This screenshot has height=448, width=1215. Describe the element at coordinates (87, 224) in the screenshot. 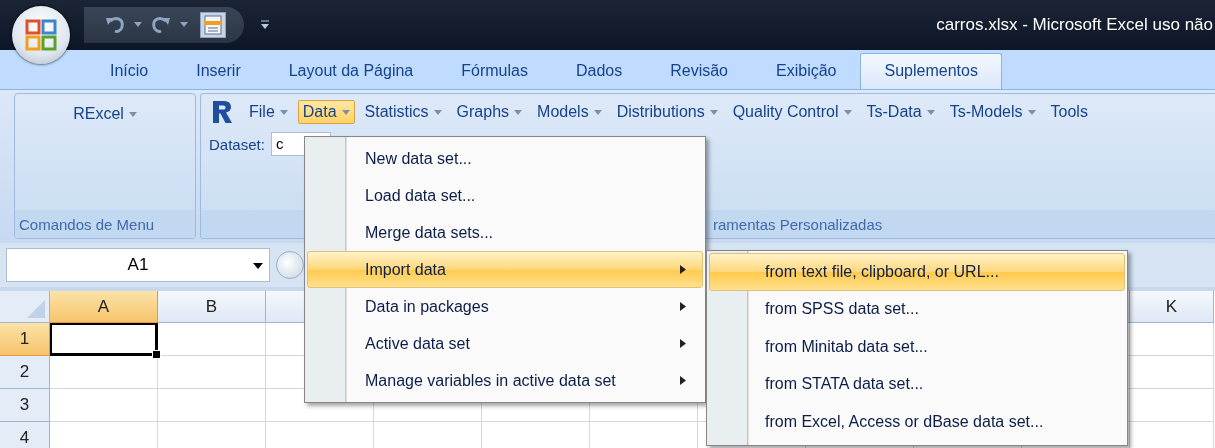

I see `group-label: Comandos de Menu` at that location.